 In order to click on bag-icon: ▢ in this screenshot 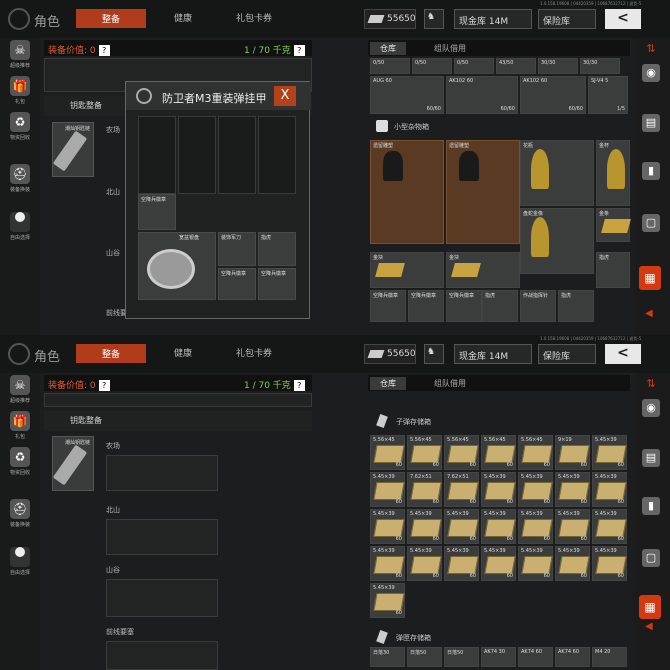, I will do `click(651, 223)`.